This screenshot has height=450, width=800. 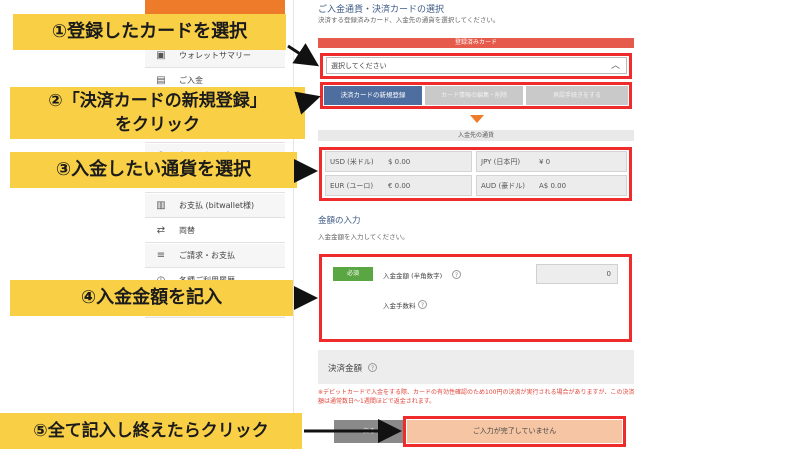 I want to click on arrow-step2, so click(x=307, y=103).